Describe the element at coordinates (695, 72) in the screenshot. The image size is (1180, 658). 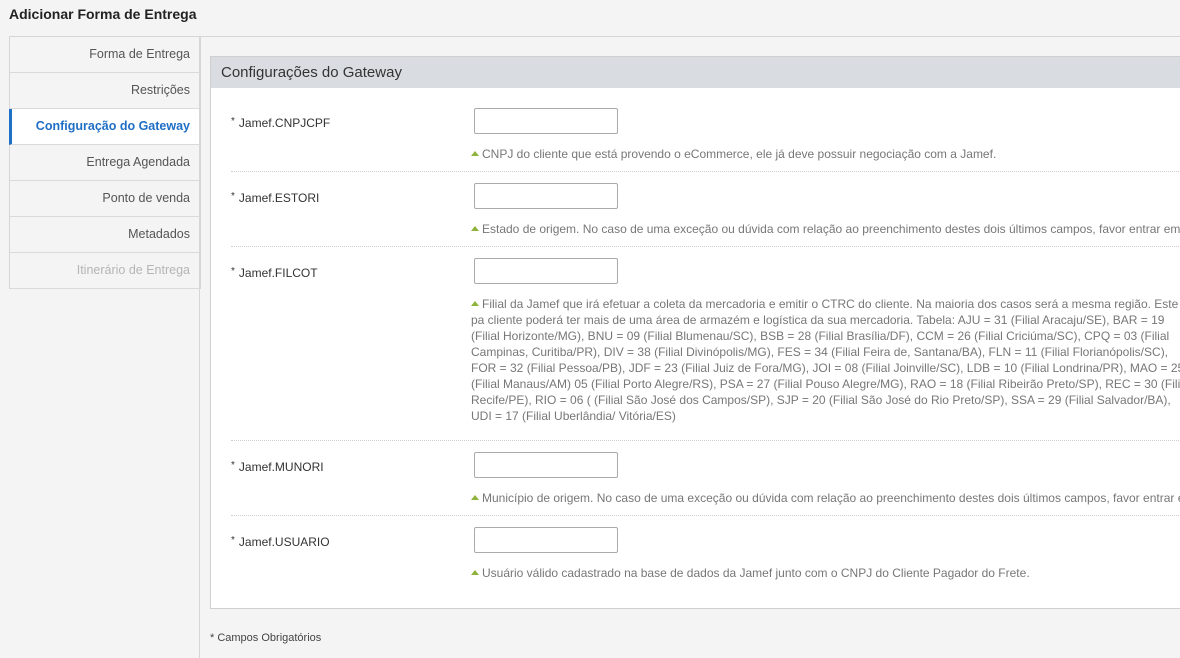
I see `panel-title: Configurações do Gateway` at that location.